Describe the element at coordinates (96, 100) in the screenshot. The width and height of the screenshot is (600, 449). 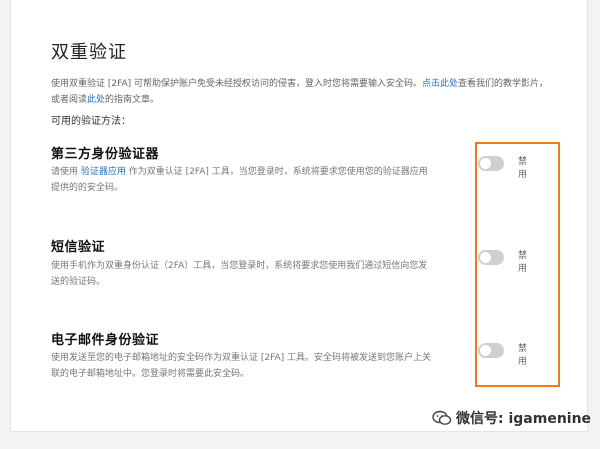
I see `guide-article-link: 此处` at that location.